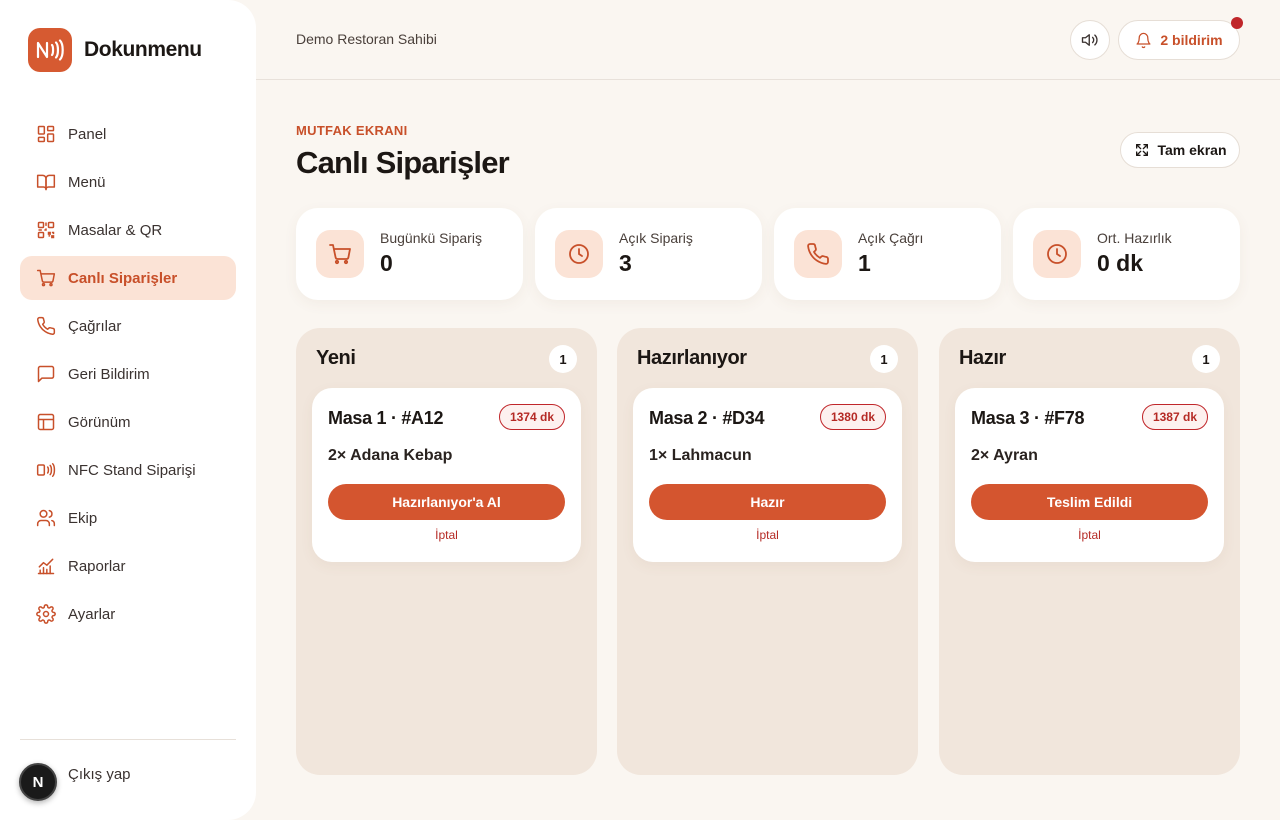 The height and width of the screenshot is (820, 1280). I want to click on sidebar-item-calls: Çağrılar, so click(128, 326).